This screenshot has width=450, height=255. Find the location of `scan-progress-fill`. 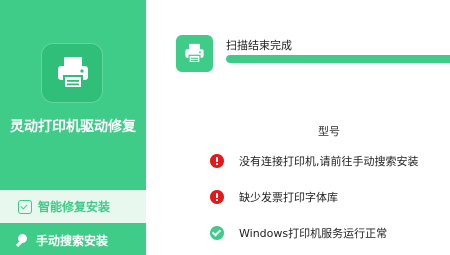

scan-progress-fill is located at coordinates (338, 59).